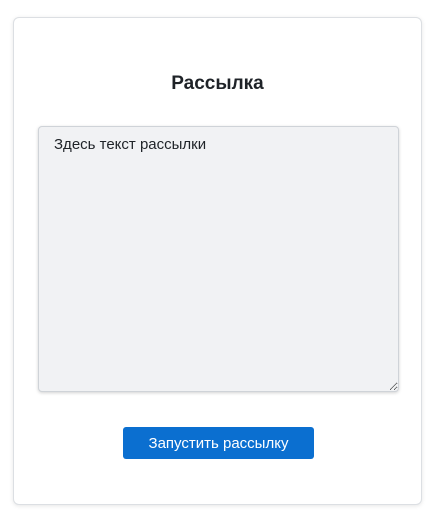 The width and height of the screenshot is (447, 521). What do you see at coordinates (217, 83) in the screenshot?
I see `page-title: Рассылка` at bounding box center [217, 83].